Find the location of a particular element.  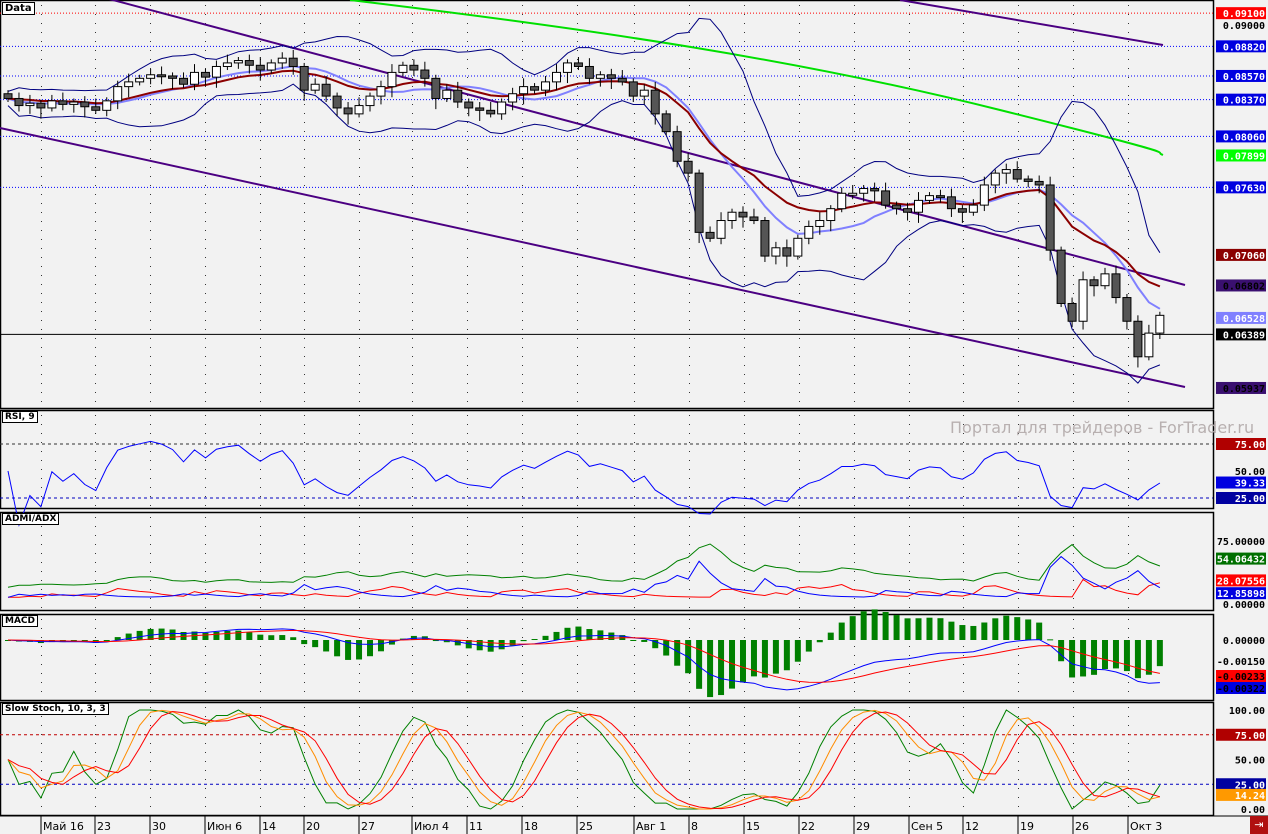

price-label: 0.06528 is located at coordinates (1244, 319).